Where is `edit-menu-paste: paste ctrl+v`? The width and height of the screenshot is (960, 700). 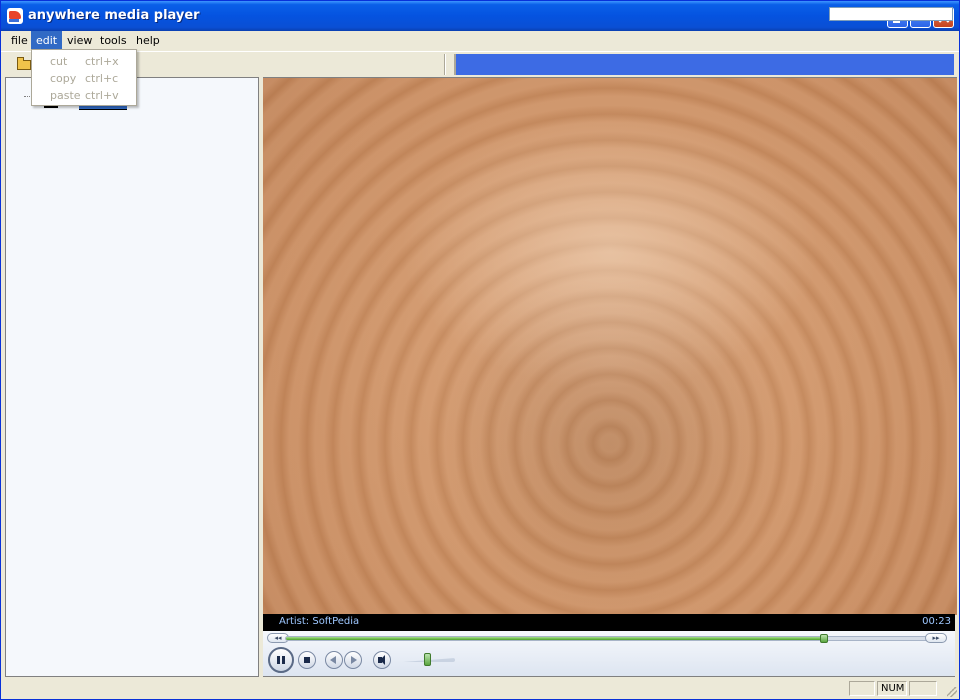 edit-menu-paste: paste ctrl+v is located at coordinates (84, 95).